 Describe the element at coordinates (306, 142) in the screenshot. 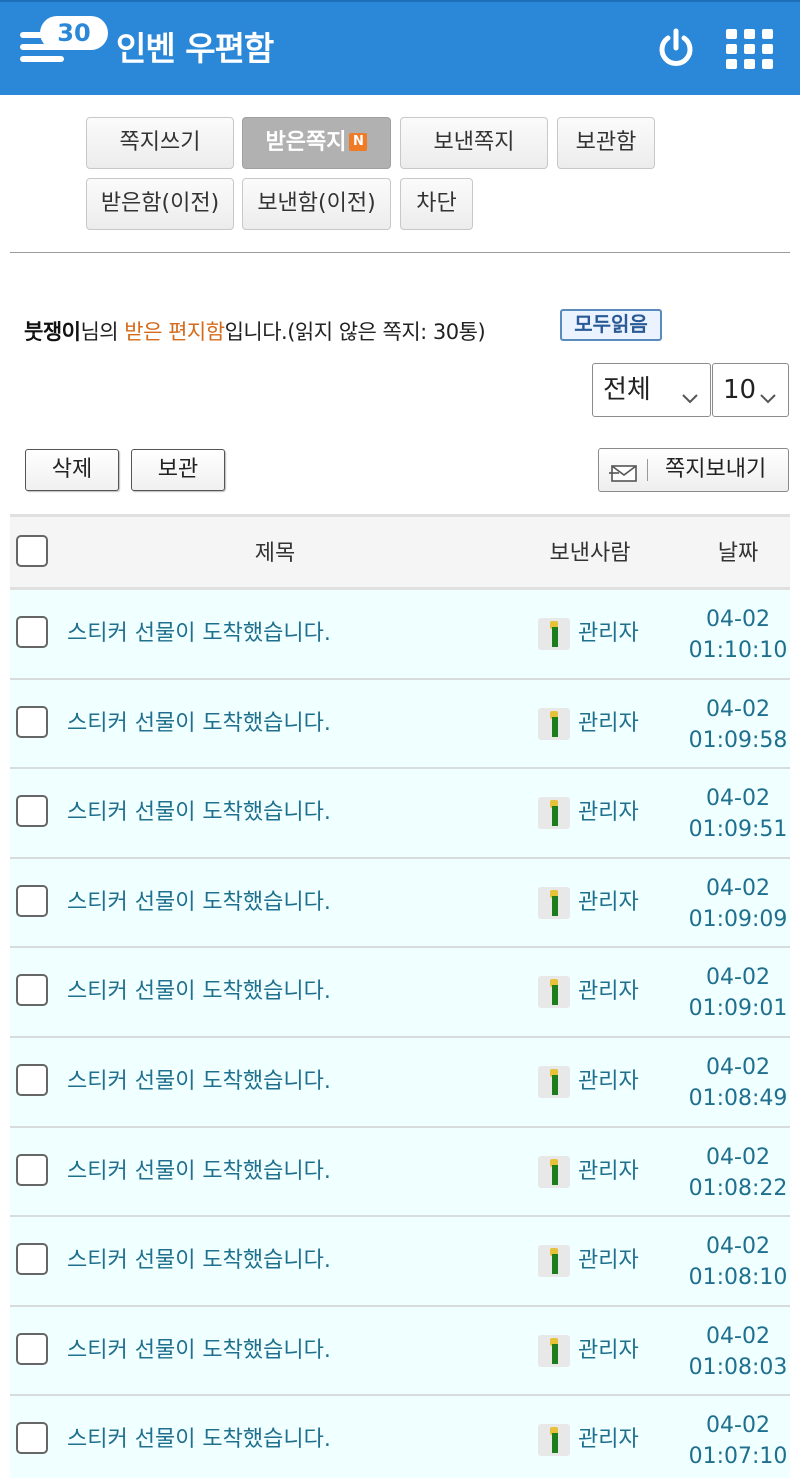

I see `tab-inbox-label: 받은쪽지` at that location.